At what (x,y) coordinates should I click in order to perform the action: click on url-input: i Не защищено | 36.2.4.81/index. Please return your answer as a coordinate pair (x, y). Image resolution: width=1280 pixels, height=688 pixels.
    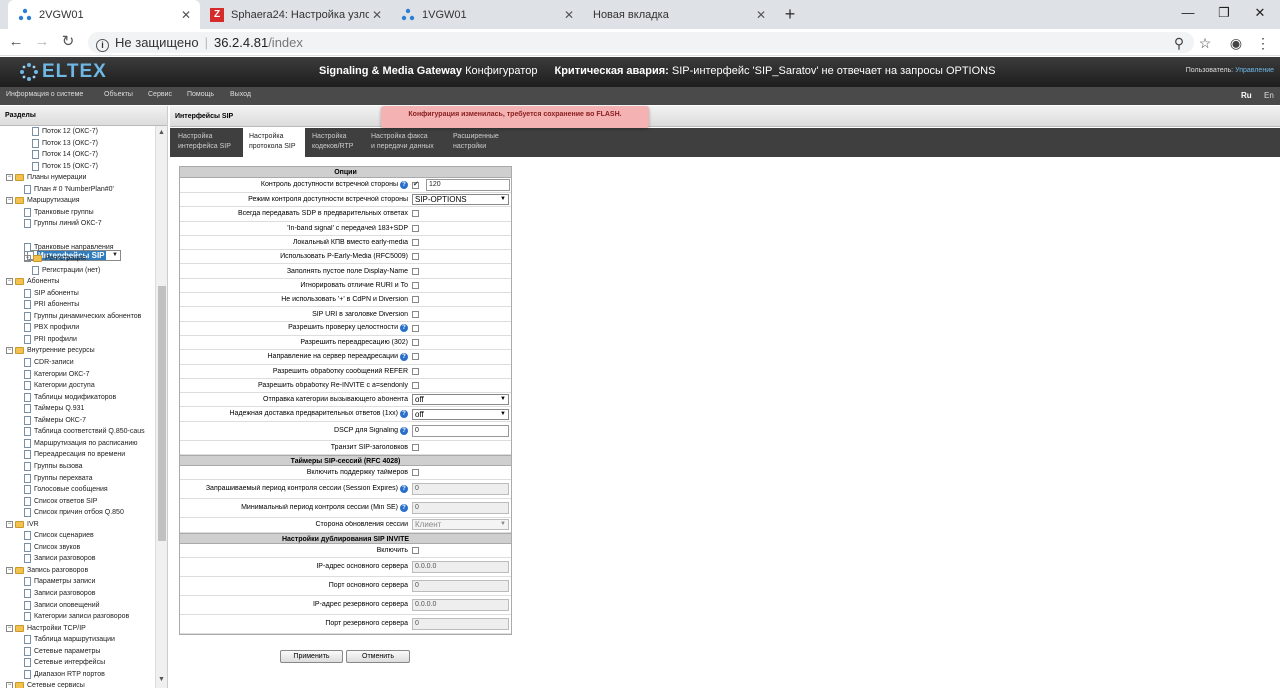
    Looking at the image, I should click on (641, 42).